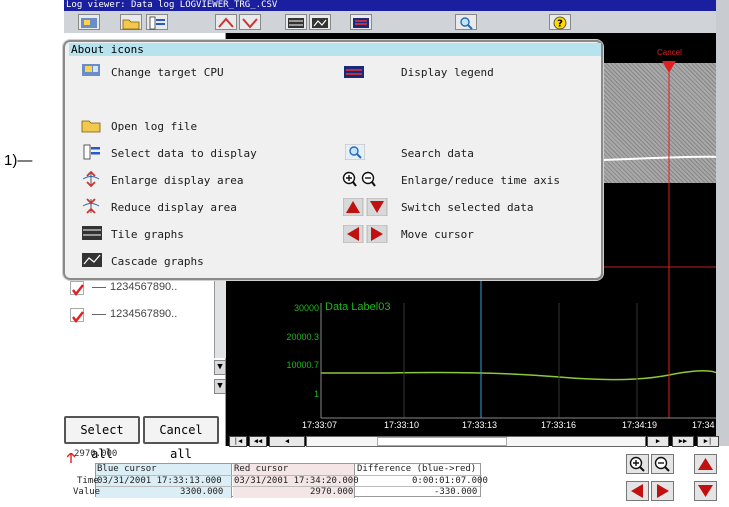 This screenshot has width=729, height=507. What do you see at coordinates (159, 481) in the screenshot?
I see `blue-time: 03/31/2001 17:33:13.000` at bounding box center [159, 481].